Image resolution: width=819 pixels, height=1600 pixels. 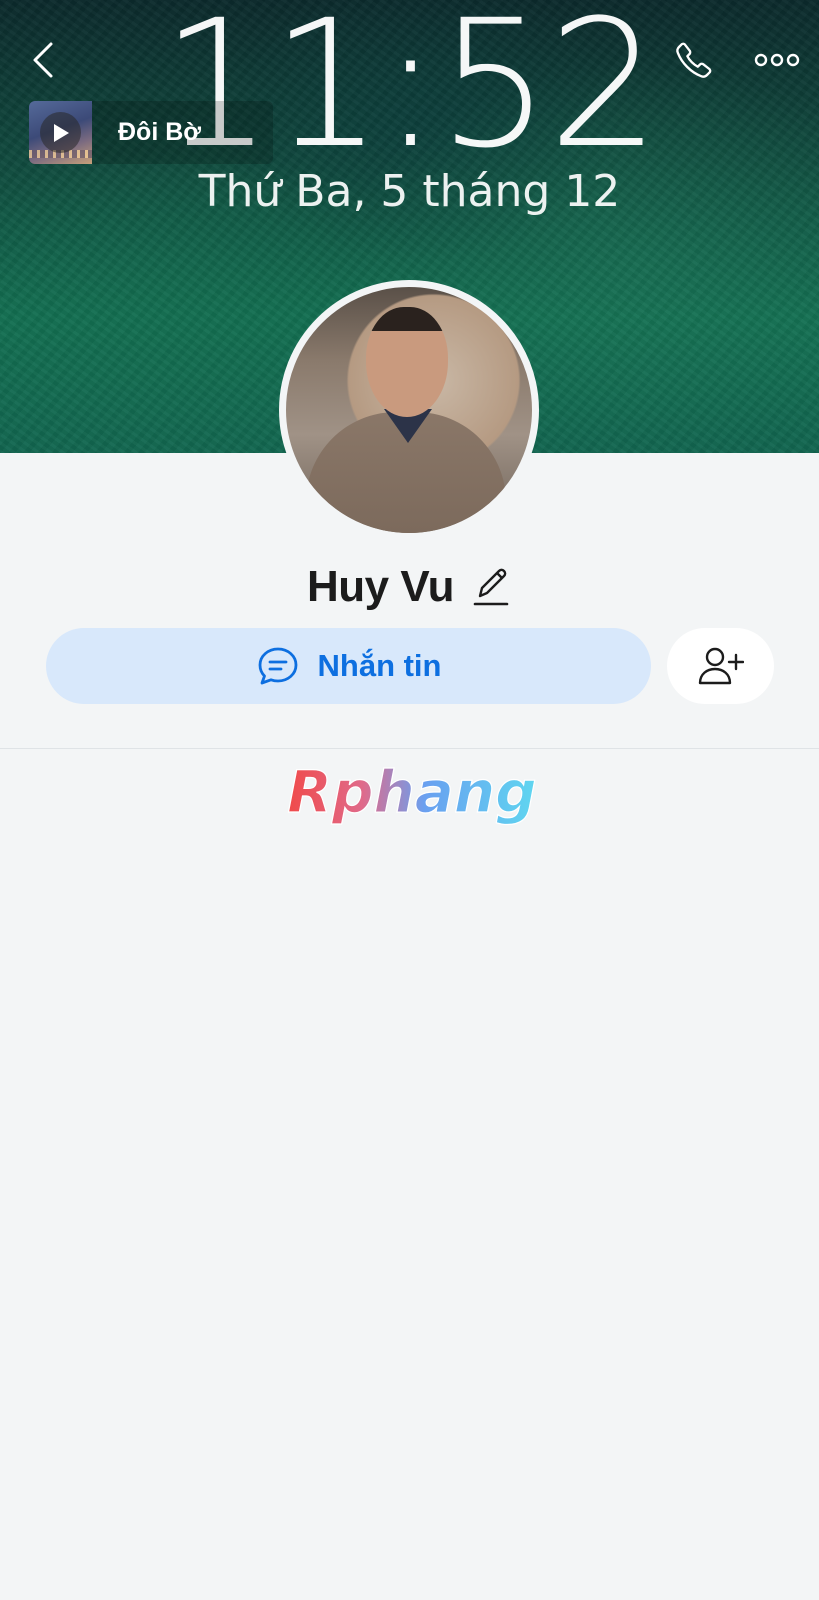 I want to click on add-friend-button, so click(x=720, y=666).